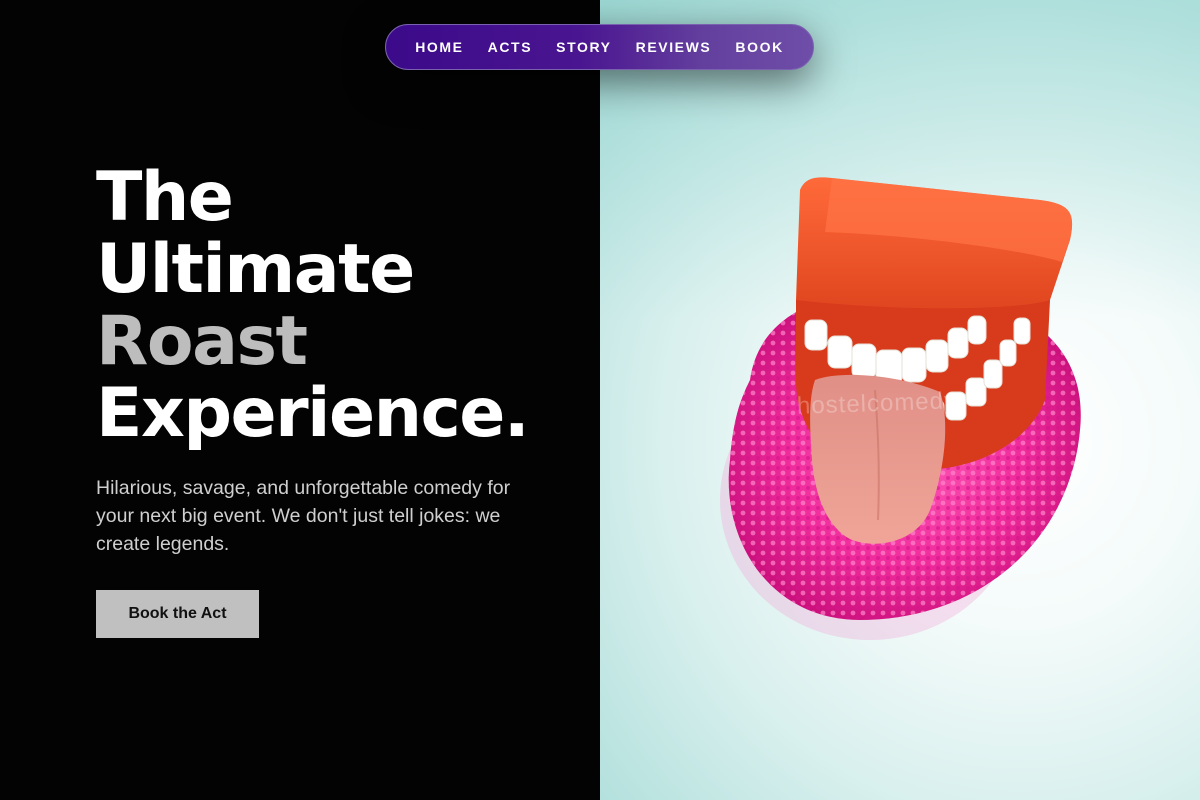 The image size is (1200, 800). What do you see at coordinates (759, 47) in the screenshot?
I see `nav-item-book: BOOK` at bounding box center [759, 47].